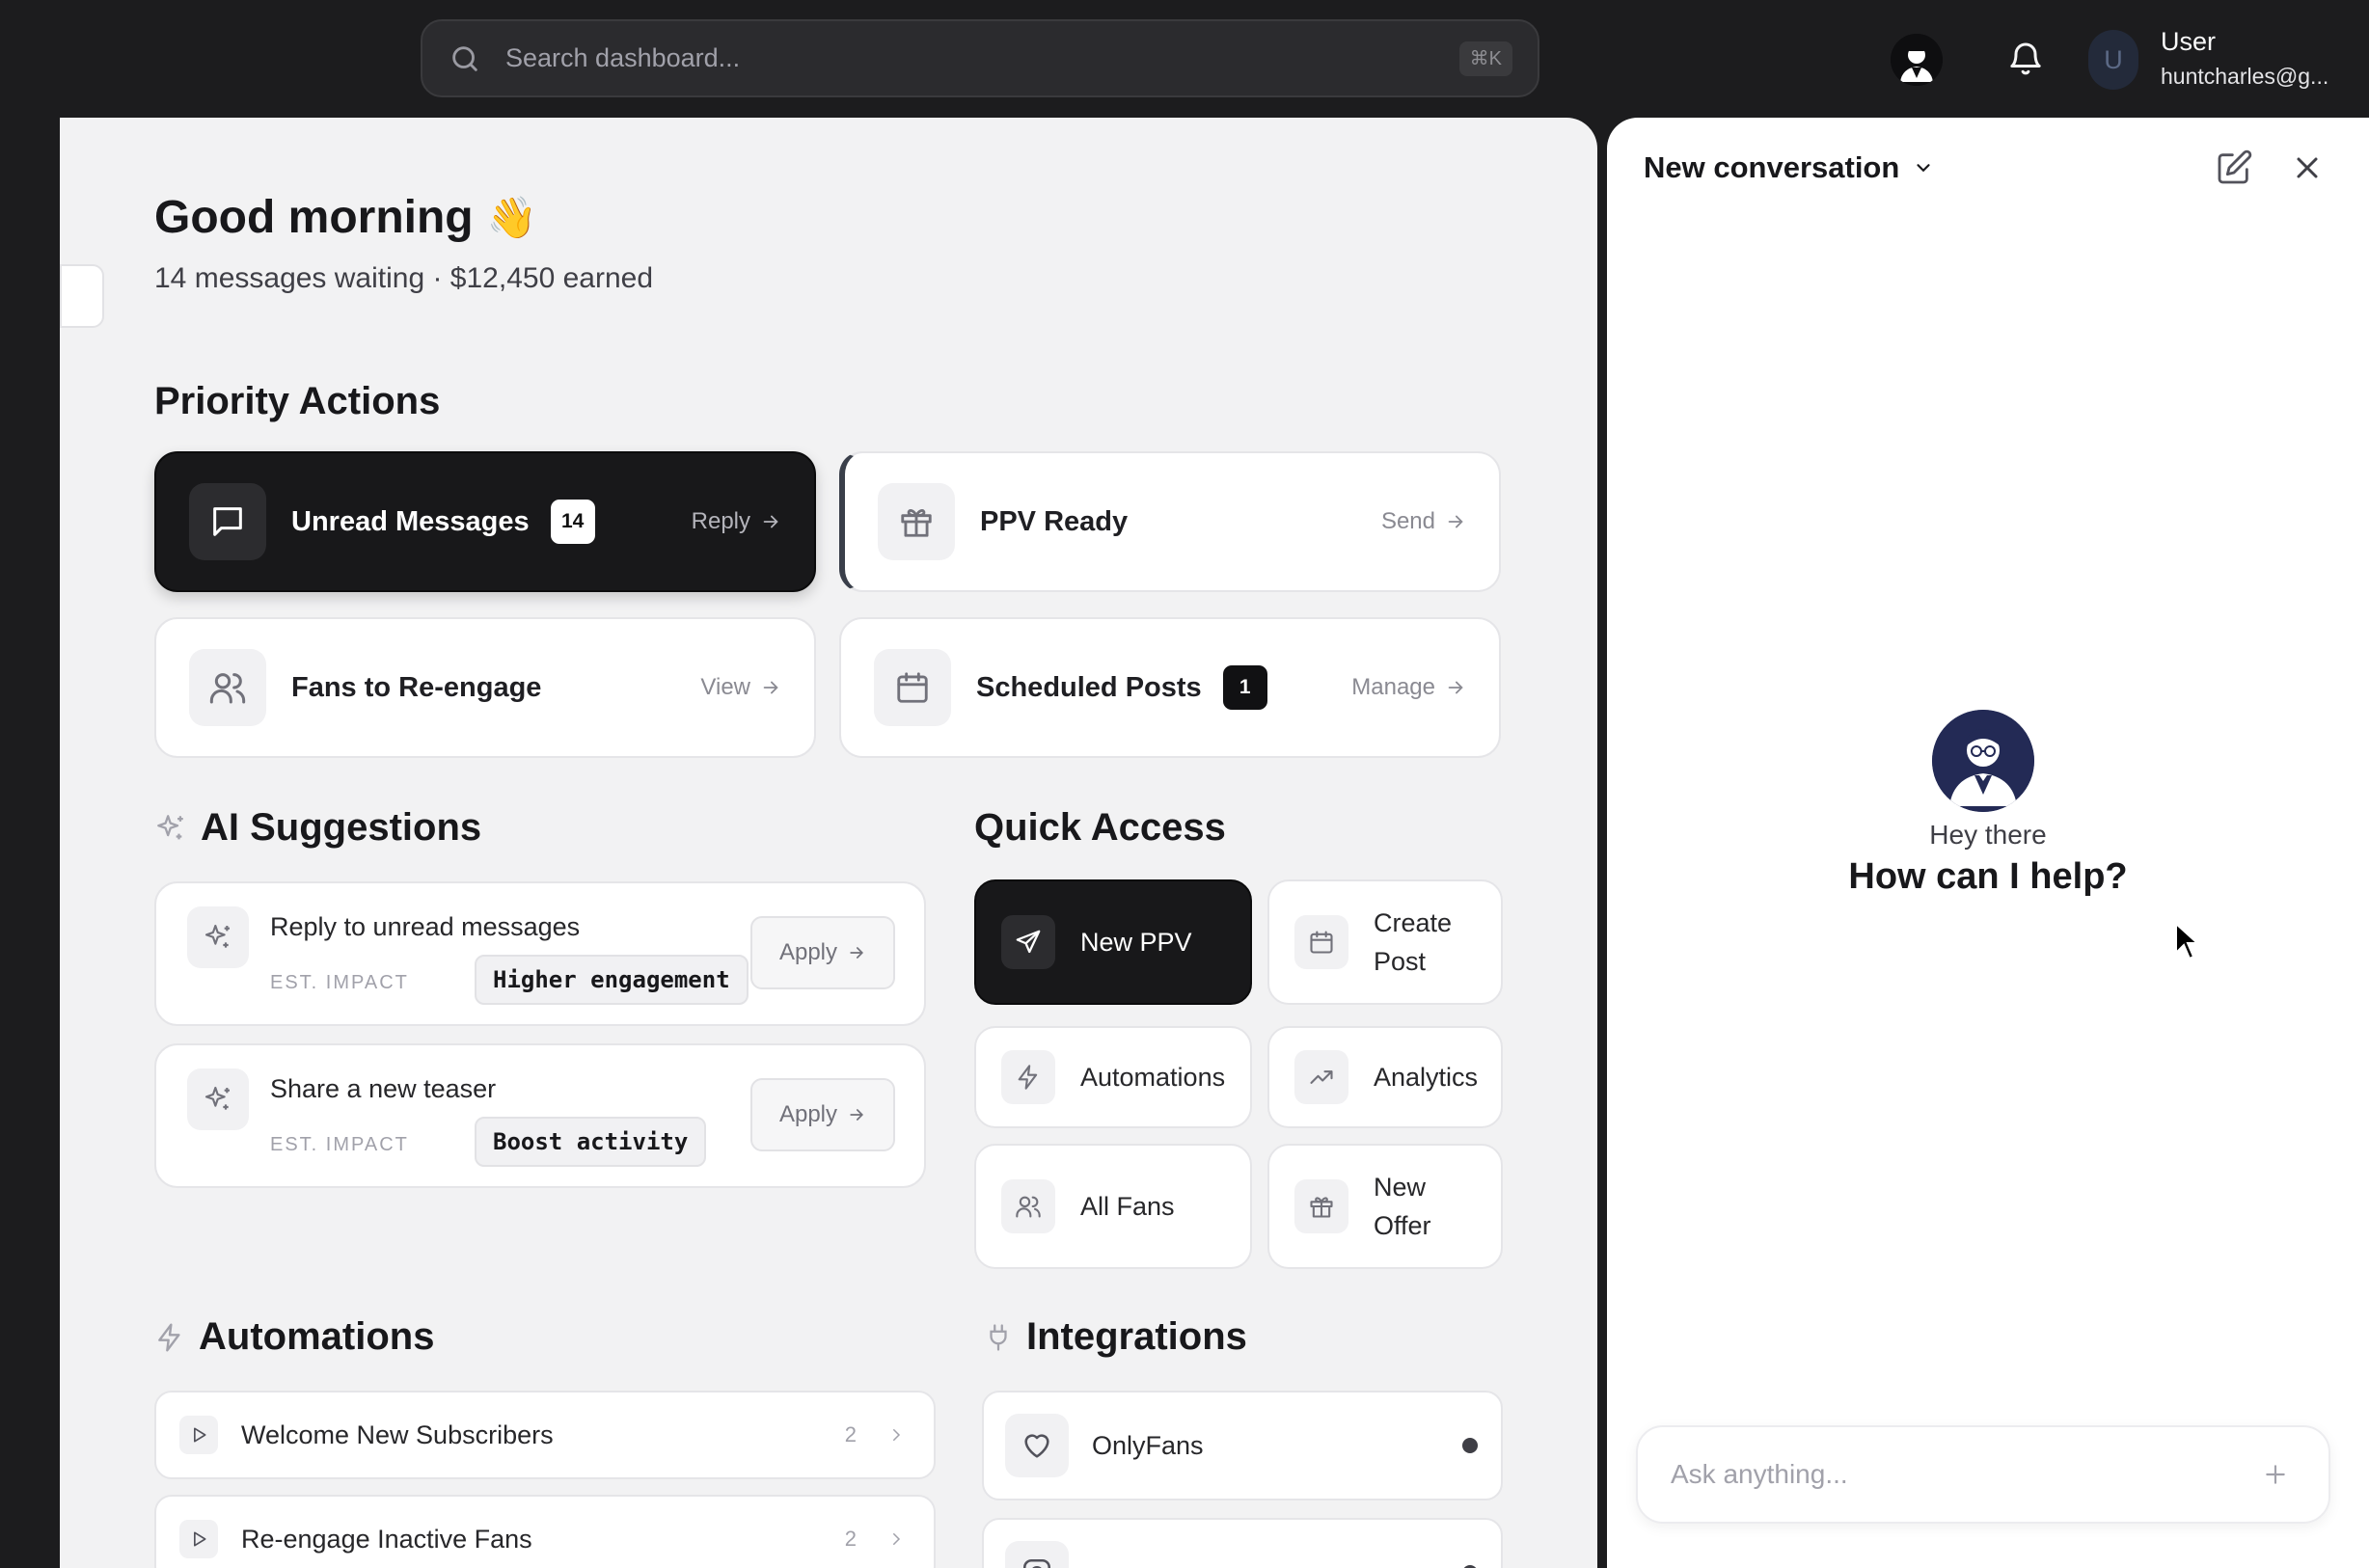 The width and height of the screenshot is (2369, 1568). Describe the element at coordinates (1322, 1077) in the screenshot. I see `trending-up-icon` at that location.